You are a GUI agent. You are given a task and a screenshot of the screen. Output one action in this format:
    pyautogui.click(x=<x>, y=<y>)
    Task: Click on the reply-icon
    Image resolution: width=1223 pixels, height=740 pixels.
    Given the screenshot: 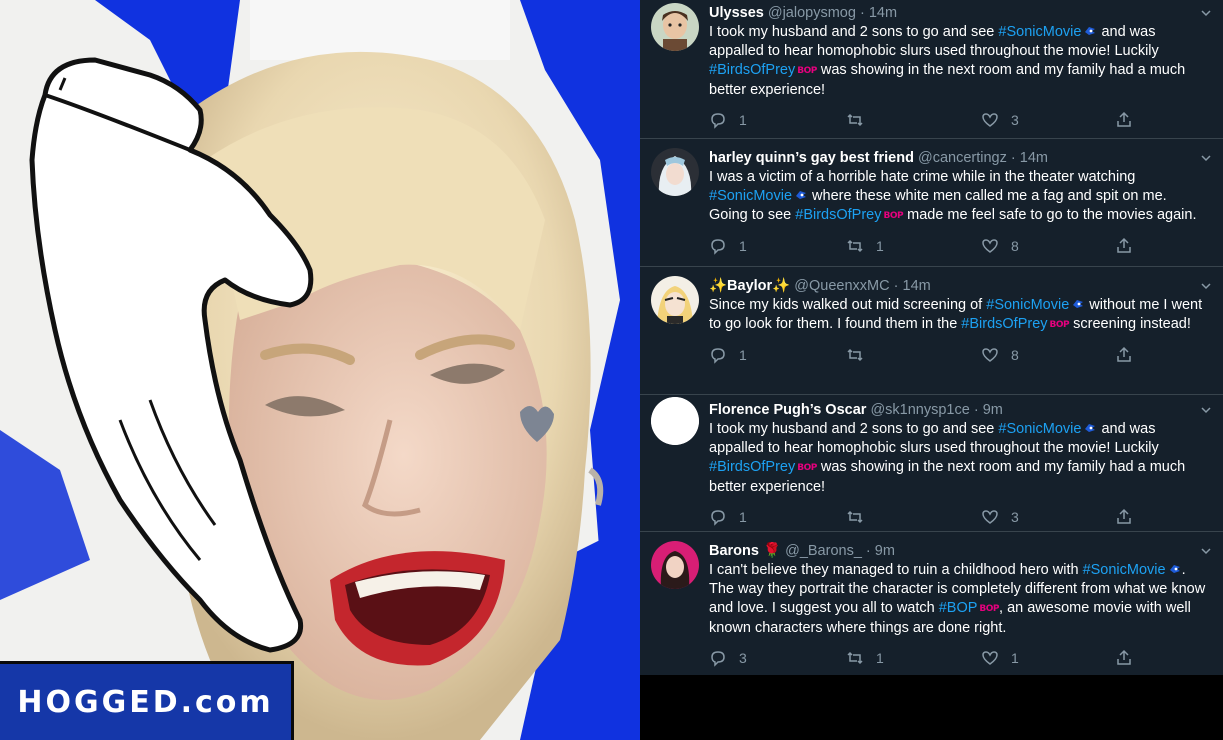 What is the action you would take?
    pyautogui.click(x=718, y=247)
    